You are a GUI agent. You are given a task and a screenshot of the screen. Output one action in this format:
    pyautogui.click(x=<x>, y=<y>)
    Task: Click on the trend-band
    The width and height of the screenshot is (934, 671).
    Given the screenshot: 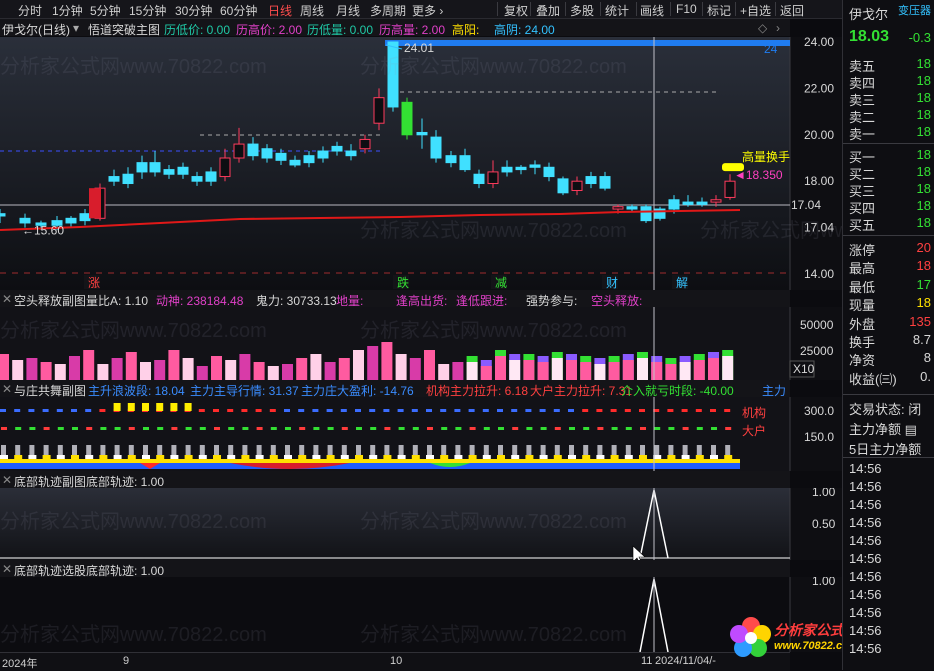 What is the action you would take?
    pyautogui.click(x=370, y=466)
    